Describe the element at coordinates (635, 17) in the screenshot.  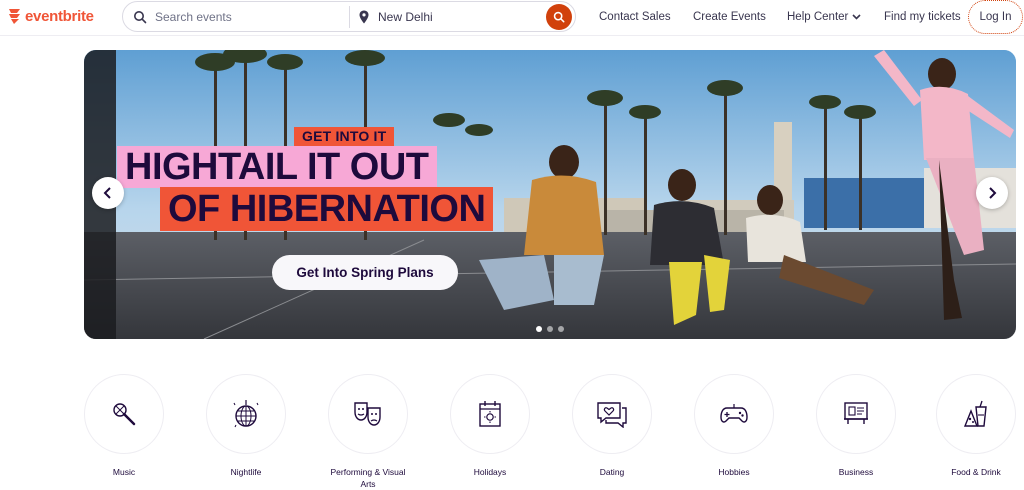
I see `nav-contact-sales: Contact Sales` at that location.